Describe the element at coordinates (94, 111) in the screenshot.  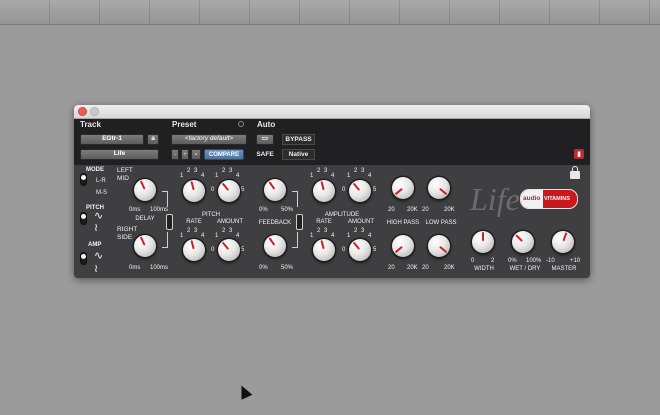
I see `minimize-button` at that location.